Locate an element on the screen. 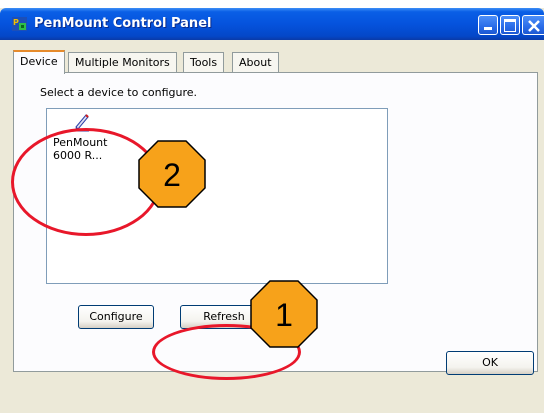 The image size is (544, 413). callout-marker-1: 1 is located at coordinates (284, 314).